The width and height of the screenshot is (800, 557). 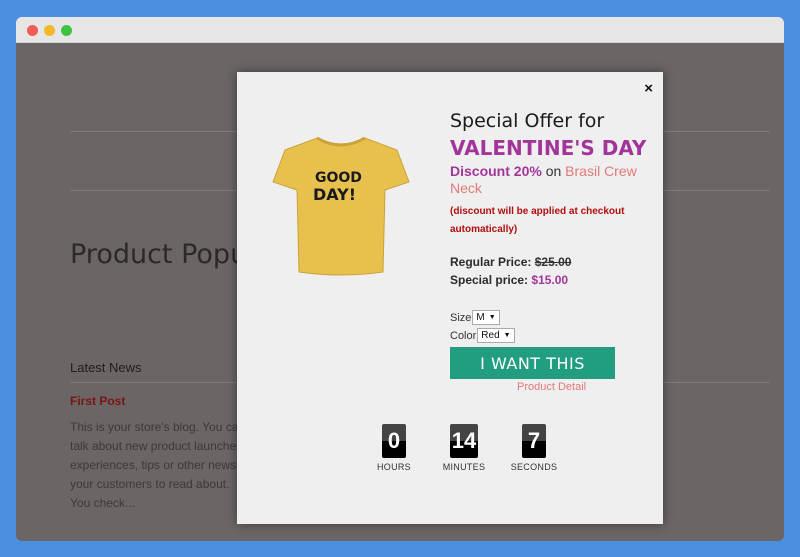 What do you see at coordinates (461, 317) in the screenshot?
I see `size-label: Size` at bounding box center [461, 317].